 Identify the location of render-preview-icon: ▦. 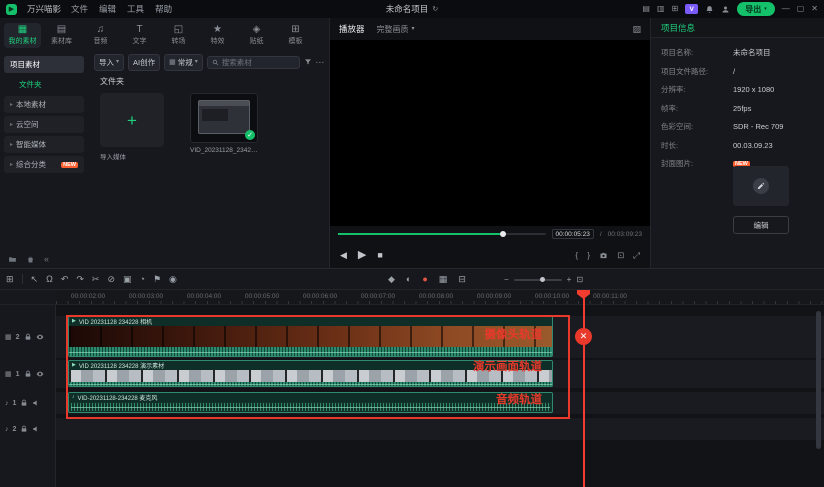
(443, 279).